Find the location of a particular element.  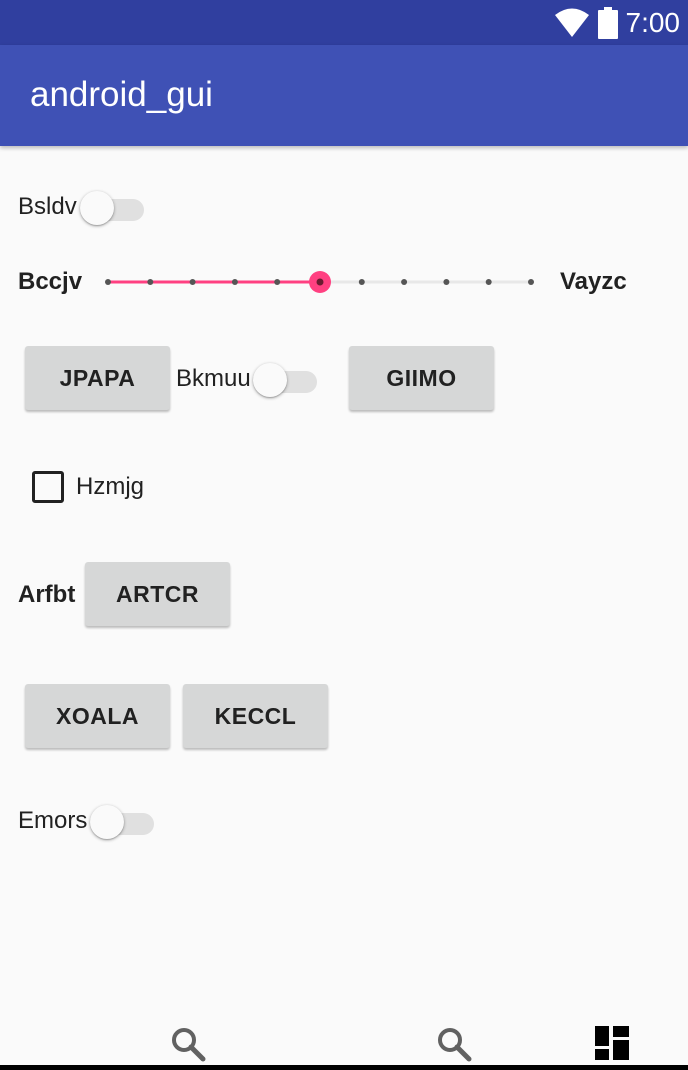

jpapa-button: JPAPA is located at coordinates (97, 378).